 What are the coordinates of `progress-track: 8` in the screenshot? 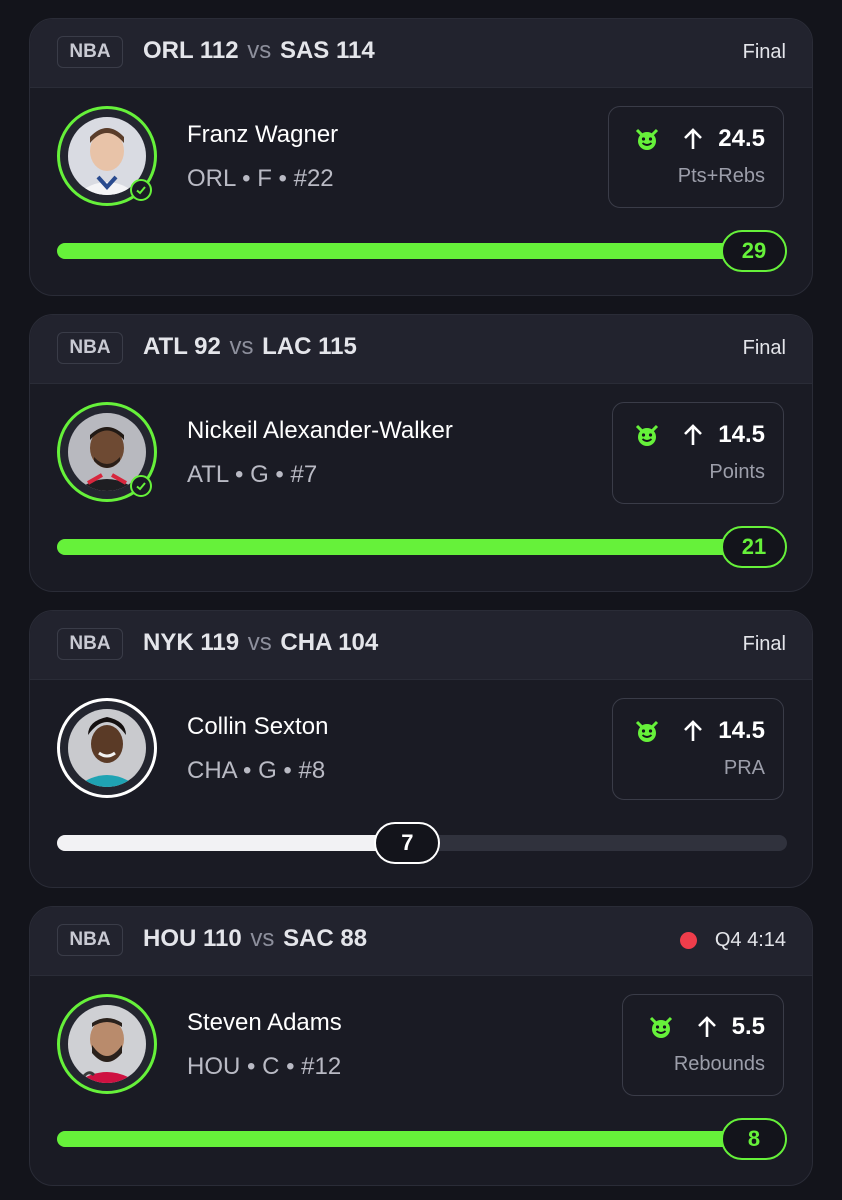 It's located at (422, 1139).